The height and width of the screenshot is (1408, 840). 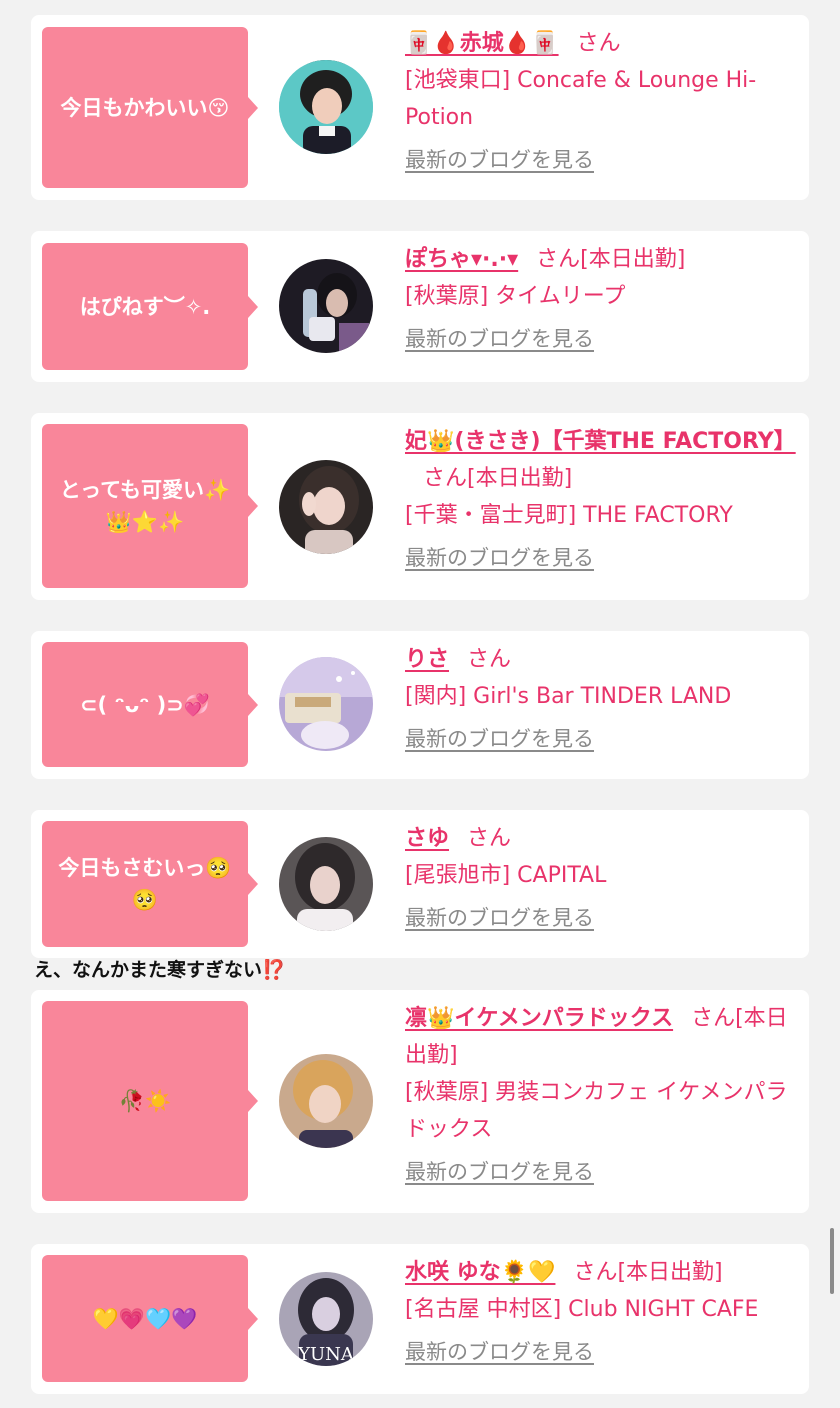 What do you see at coordinates (582, 1309) in the screenshot?
I see `shop-name: [名古屋 中村区] Club NIGHT CAFE` at bounding box center [582, 1309].